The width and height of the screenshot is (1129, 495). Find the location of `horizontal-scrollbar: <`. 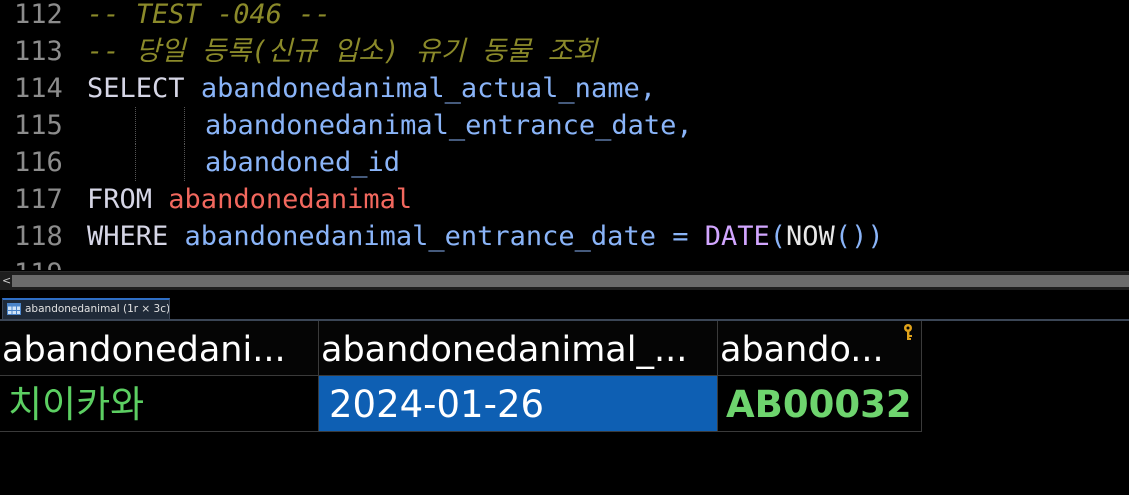

horizontal-scrollbar: < is located at coordinates (564, 280).